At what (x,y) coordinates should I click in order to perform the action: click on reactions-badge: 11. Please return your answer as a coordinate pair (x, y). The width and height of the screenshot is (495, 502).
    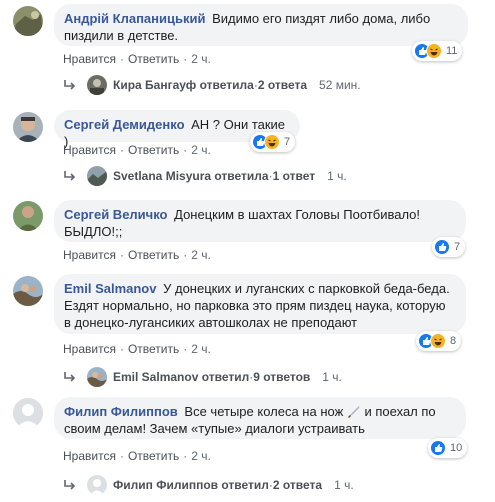
    Looking at the image, I should click on (437, 51).